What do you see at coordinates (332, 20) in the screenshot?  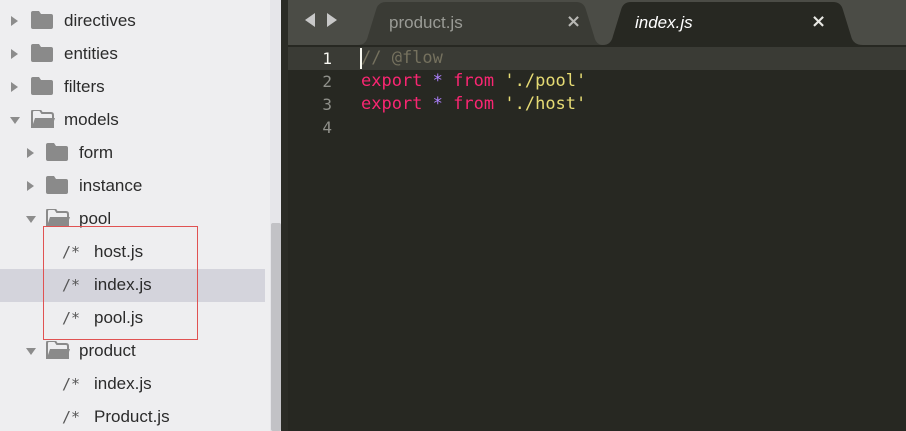 I see `arrow-right-icon` at bounding box center [332, 20].